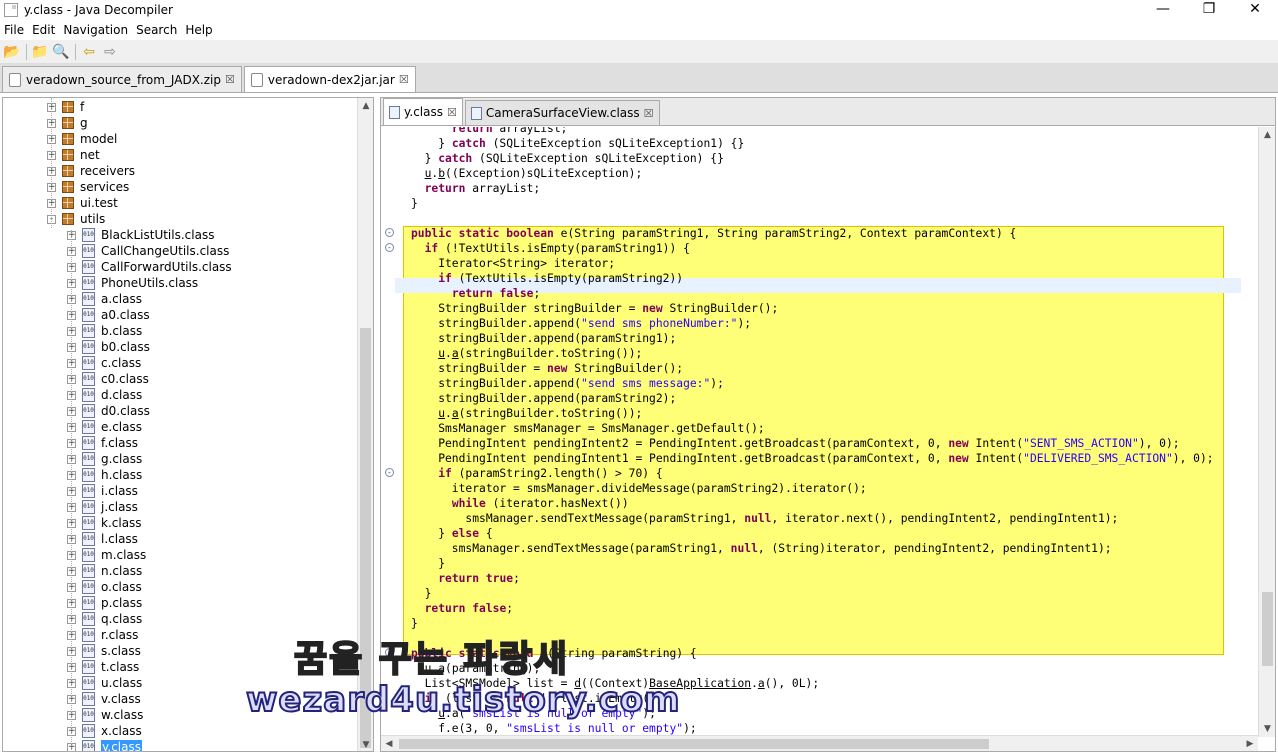  What do you see at coordinates (329, 79) in the screenshot?
I see `tab-dex2jar: veradown-dex2jar.jar ☒` at bounding box center [329, 79].